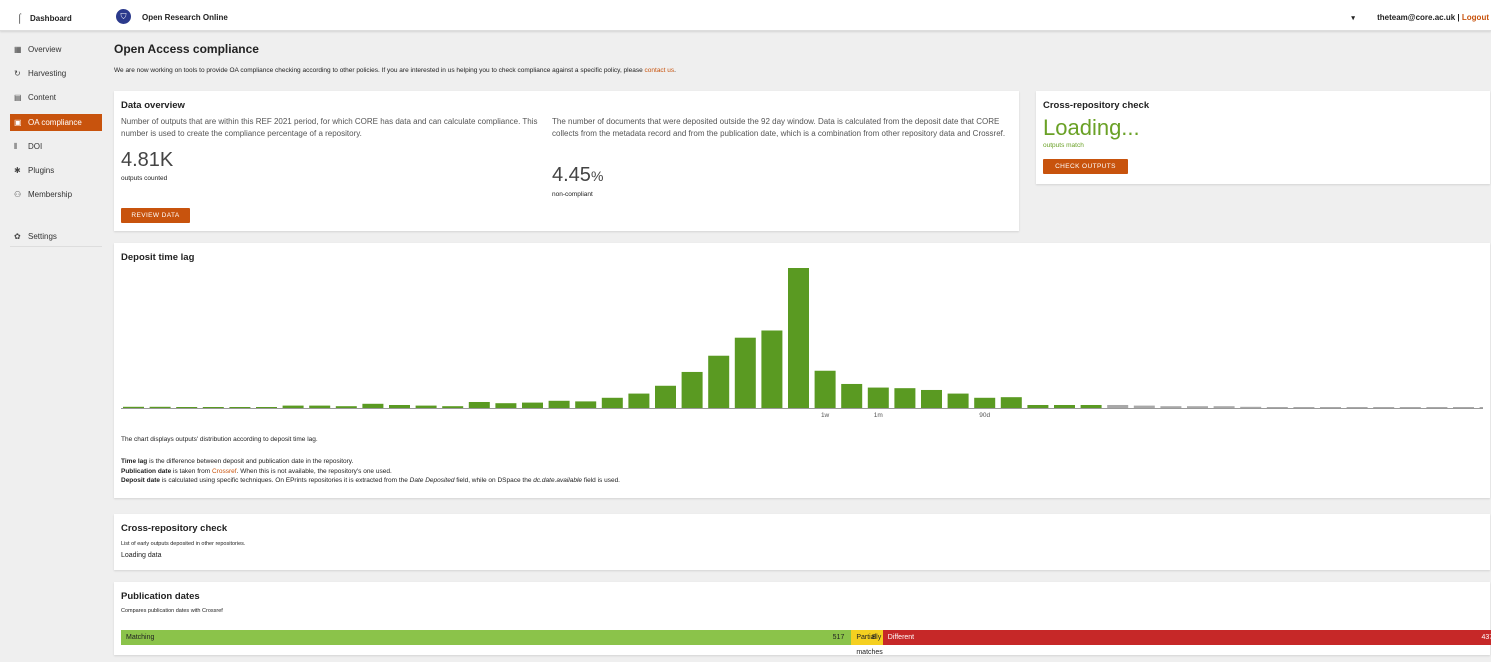 The image size is (1491, 662). I want to click on dashboard-link: ⌠ Dashboard, so click(44, 18).